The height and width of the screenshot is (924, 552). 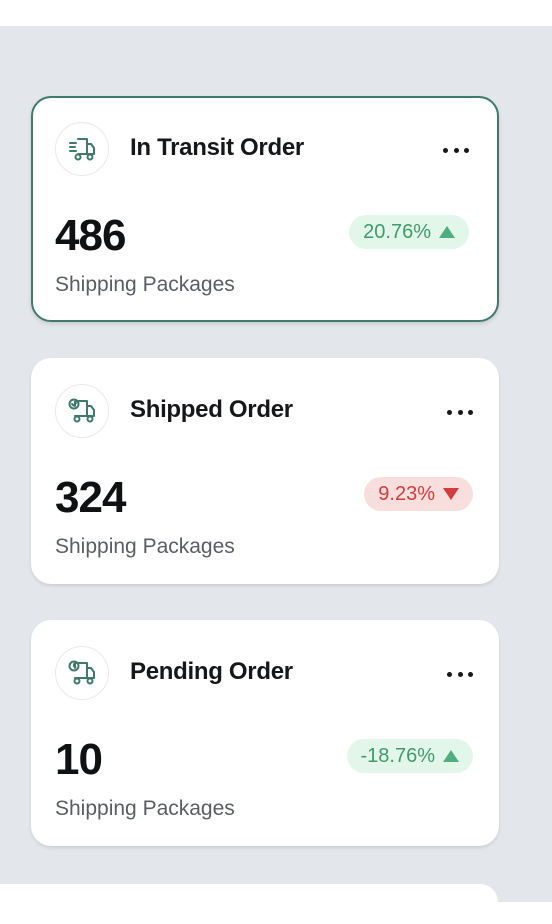 What do you see at coordinates (211, 409) in the screenshot?
I see `card-title: Shipped Order` at bounding box center [211, 409].